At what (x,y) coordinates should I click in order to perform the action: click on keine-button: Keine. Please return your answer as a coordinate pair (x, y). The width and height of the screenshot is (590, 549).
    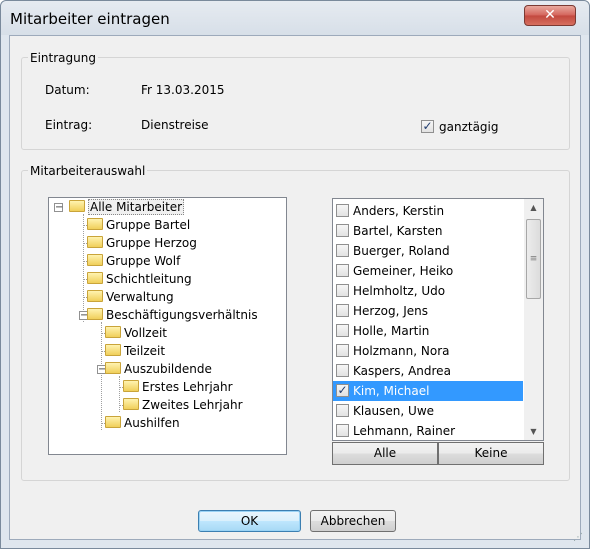
    Looking at the image, I should click on (491, 453).